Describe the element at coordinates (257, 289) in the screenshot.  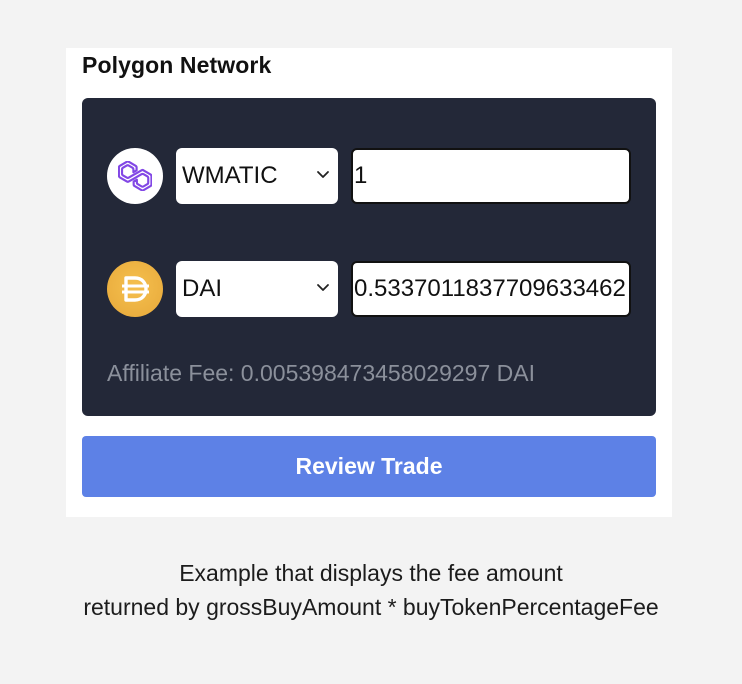
I see `buy-token-select: DAI` at that location.